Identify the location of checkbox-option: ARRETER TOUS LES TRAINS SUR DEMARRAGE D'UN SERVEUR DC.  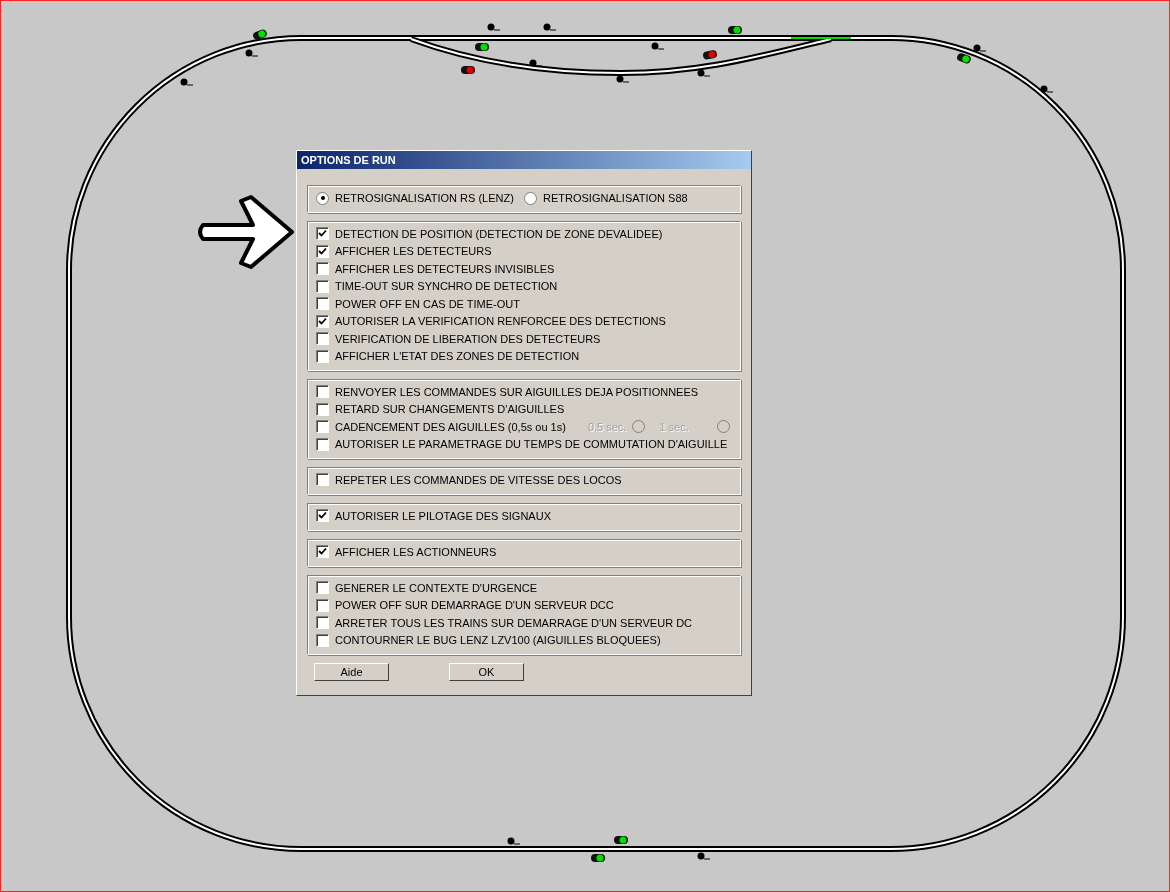
(504, 623).